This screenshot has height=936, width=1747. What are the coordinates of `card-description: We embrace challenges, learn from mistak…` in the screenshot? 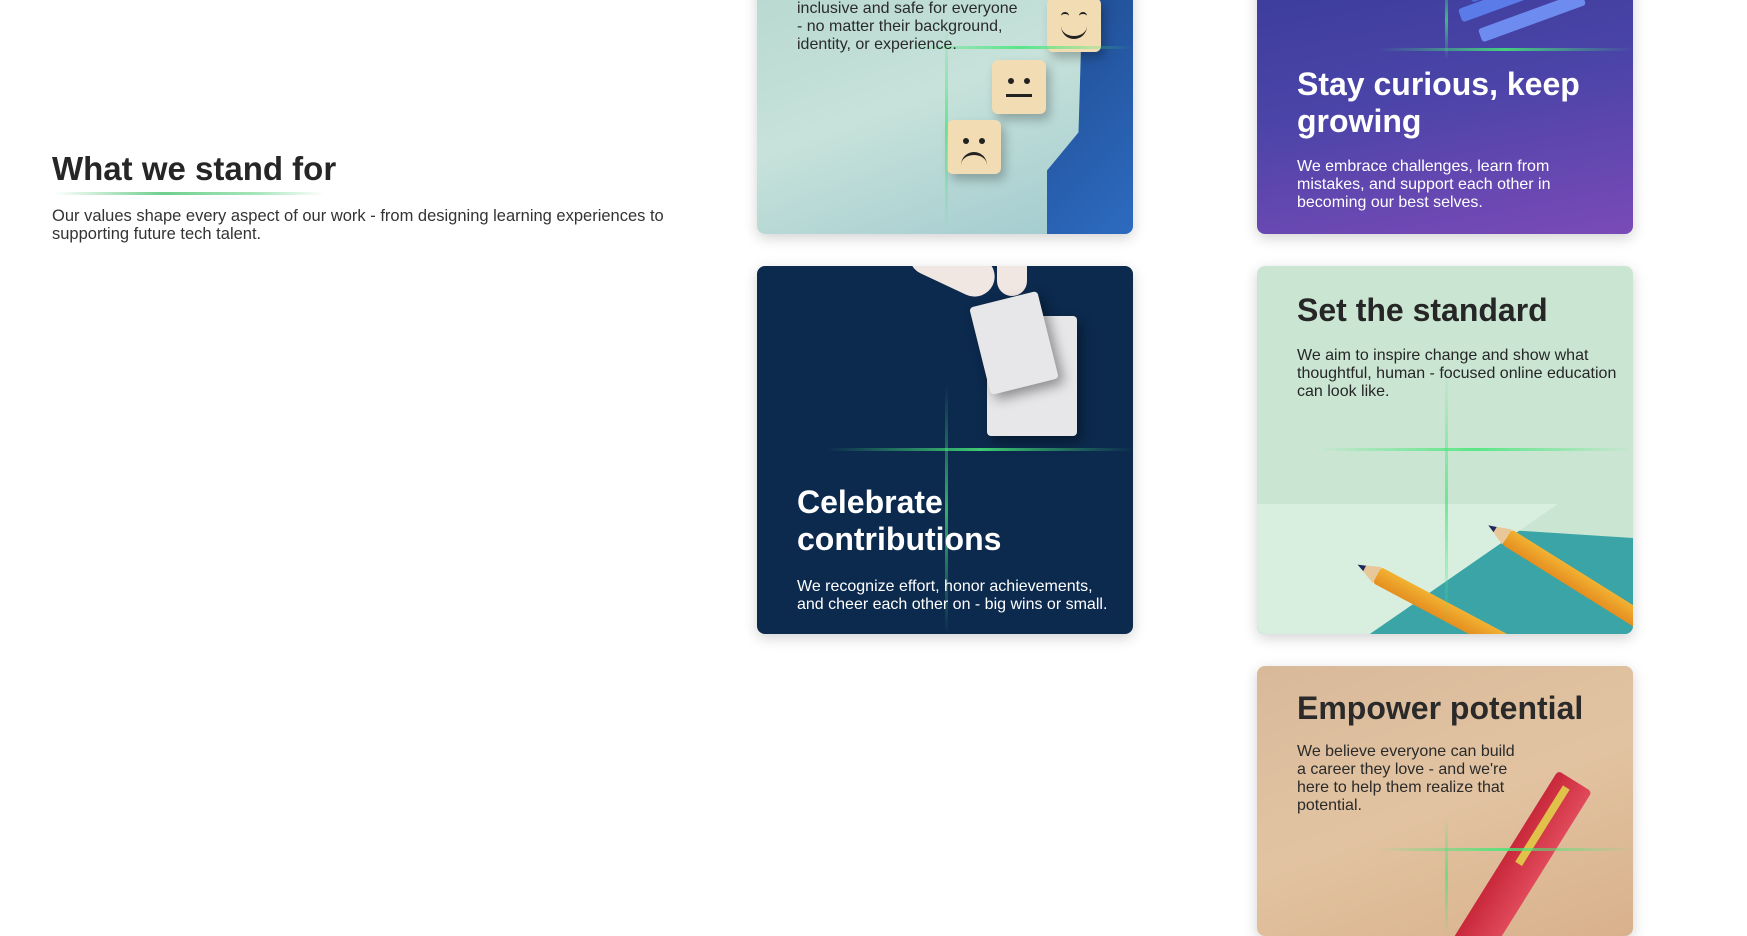 It's located at (1424, 184).